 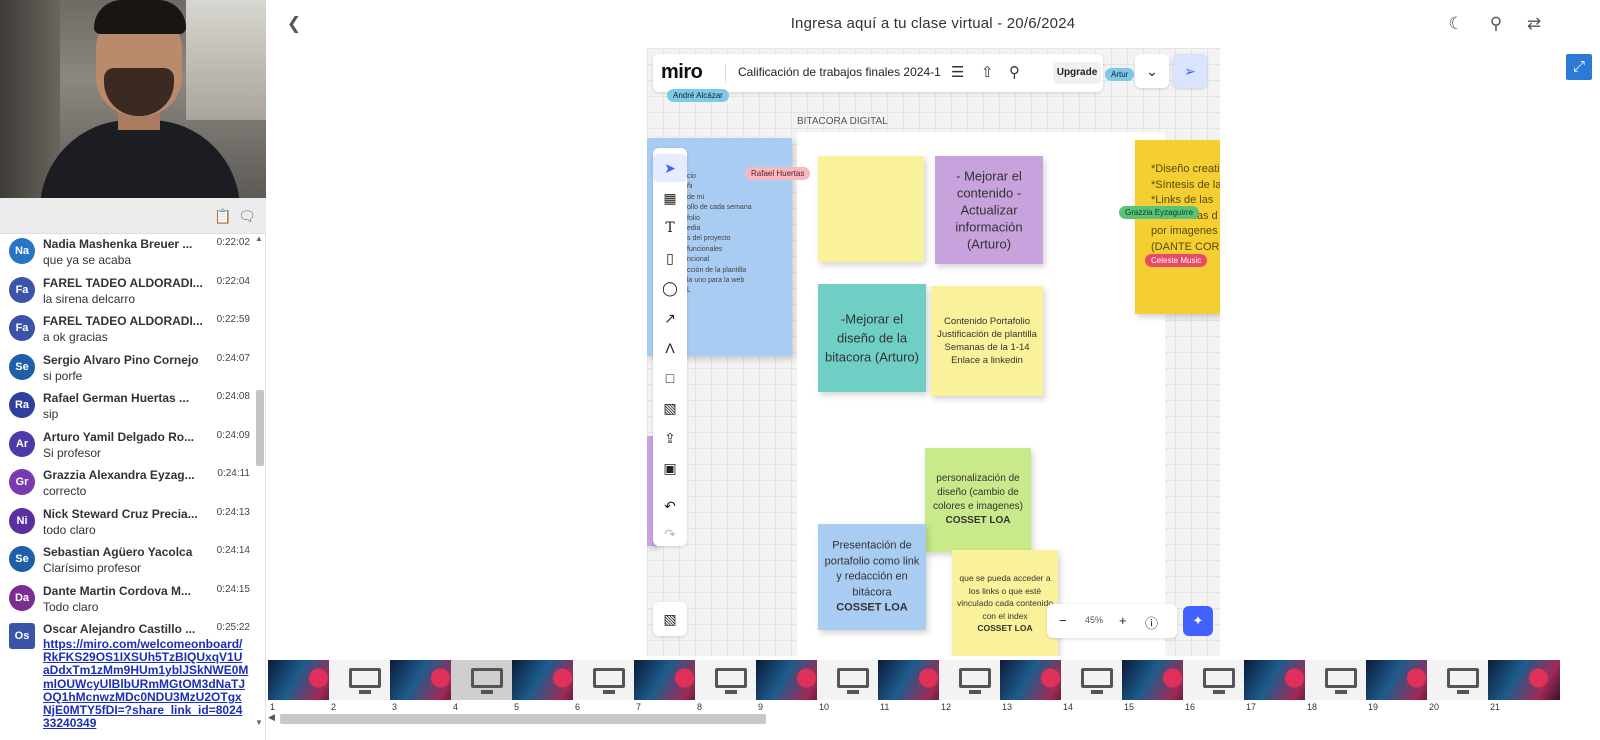 I want to click on scroll-left-arrow: ◀, so click(x=271, y=717).